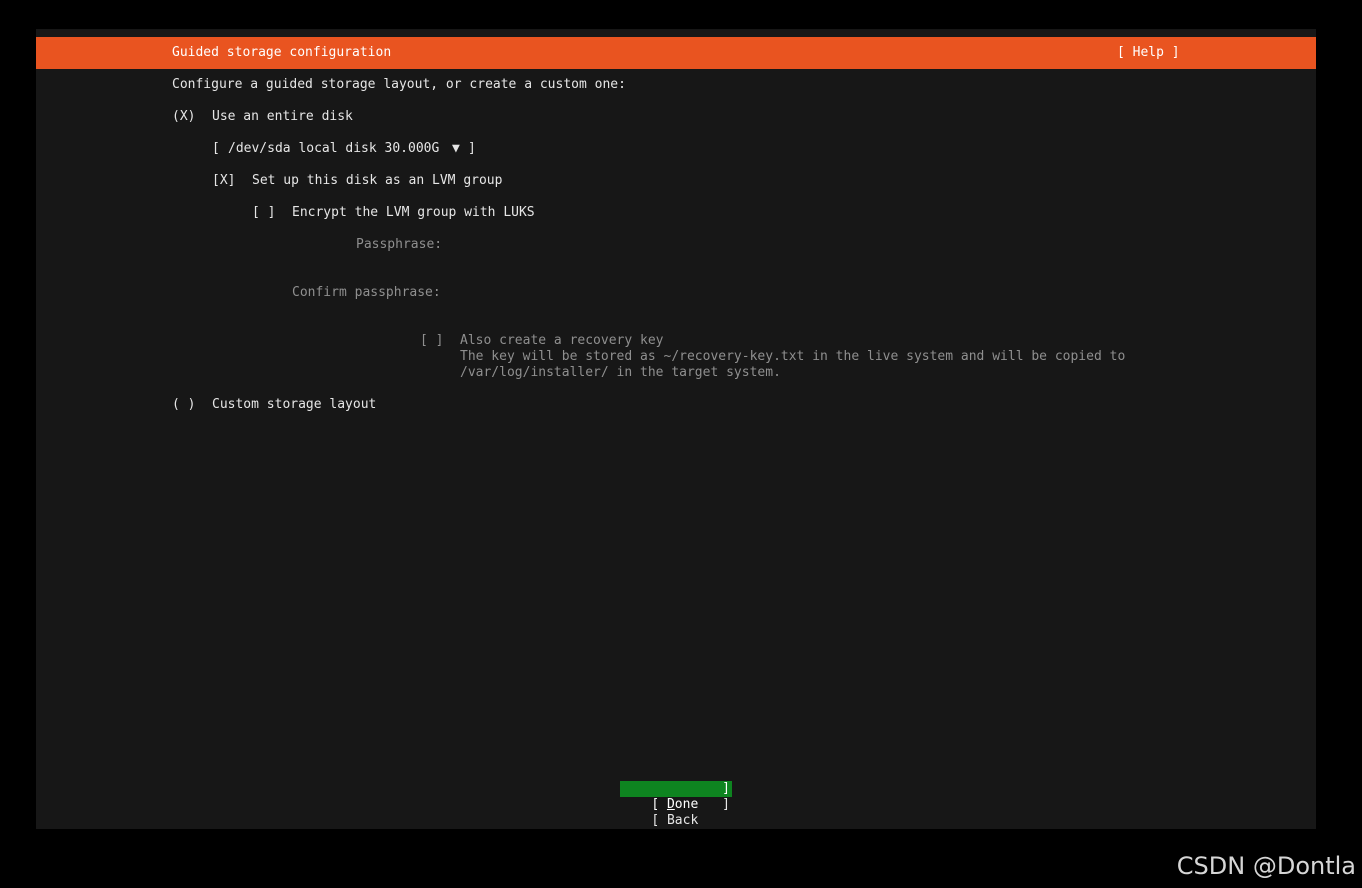  I want to click on page-title: Guided storage configuration, so click(282, 52).